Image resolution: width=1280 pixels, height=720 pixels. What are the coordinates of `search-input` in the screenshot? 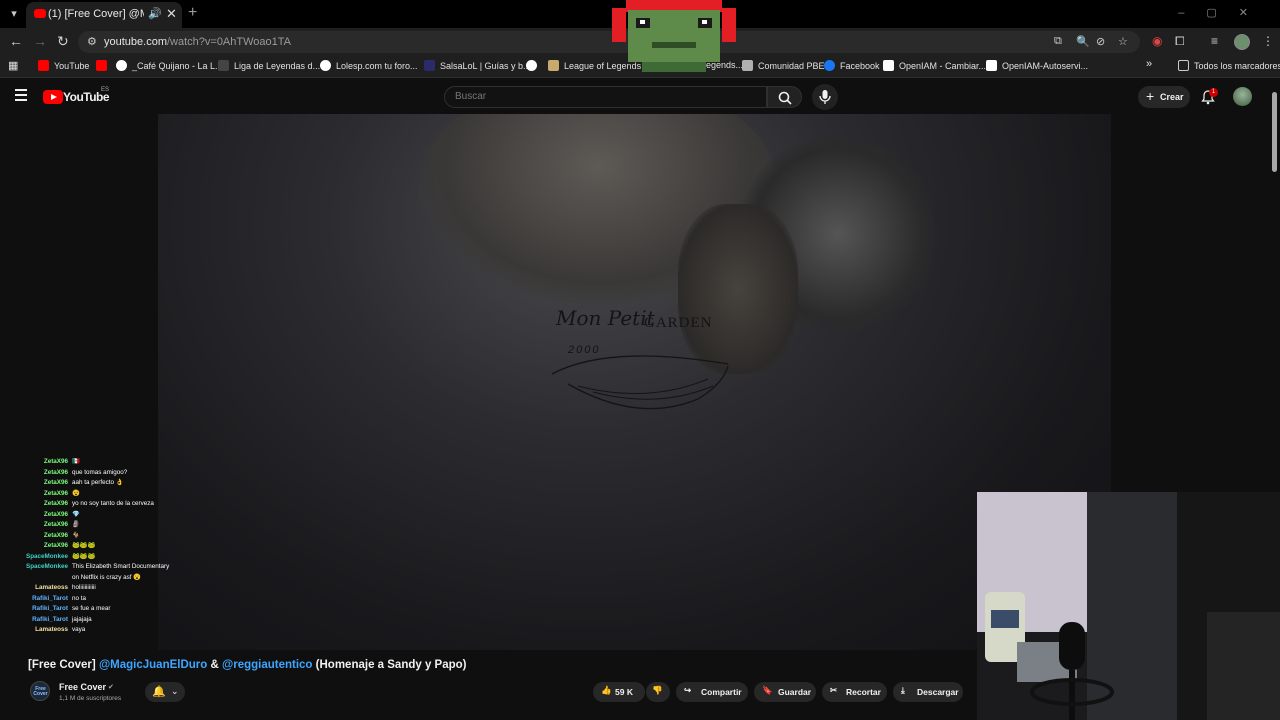 It's located at (605, 96).